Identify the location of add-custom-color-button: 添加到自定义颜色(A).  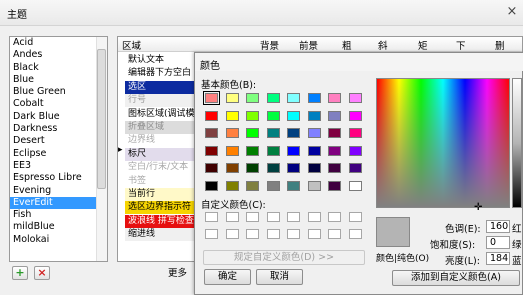
(456, 278).